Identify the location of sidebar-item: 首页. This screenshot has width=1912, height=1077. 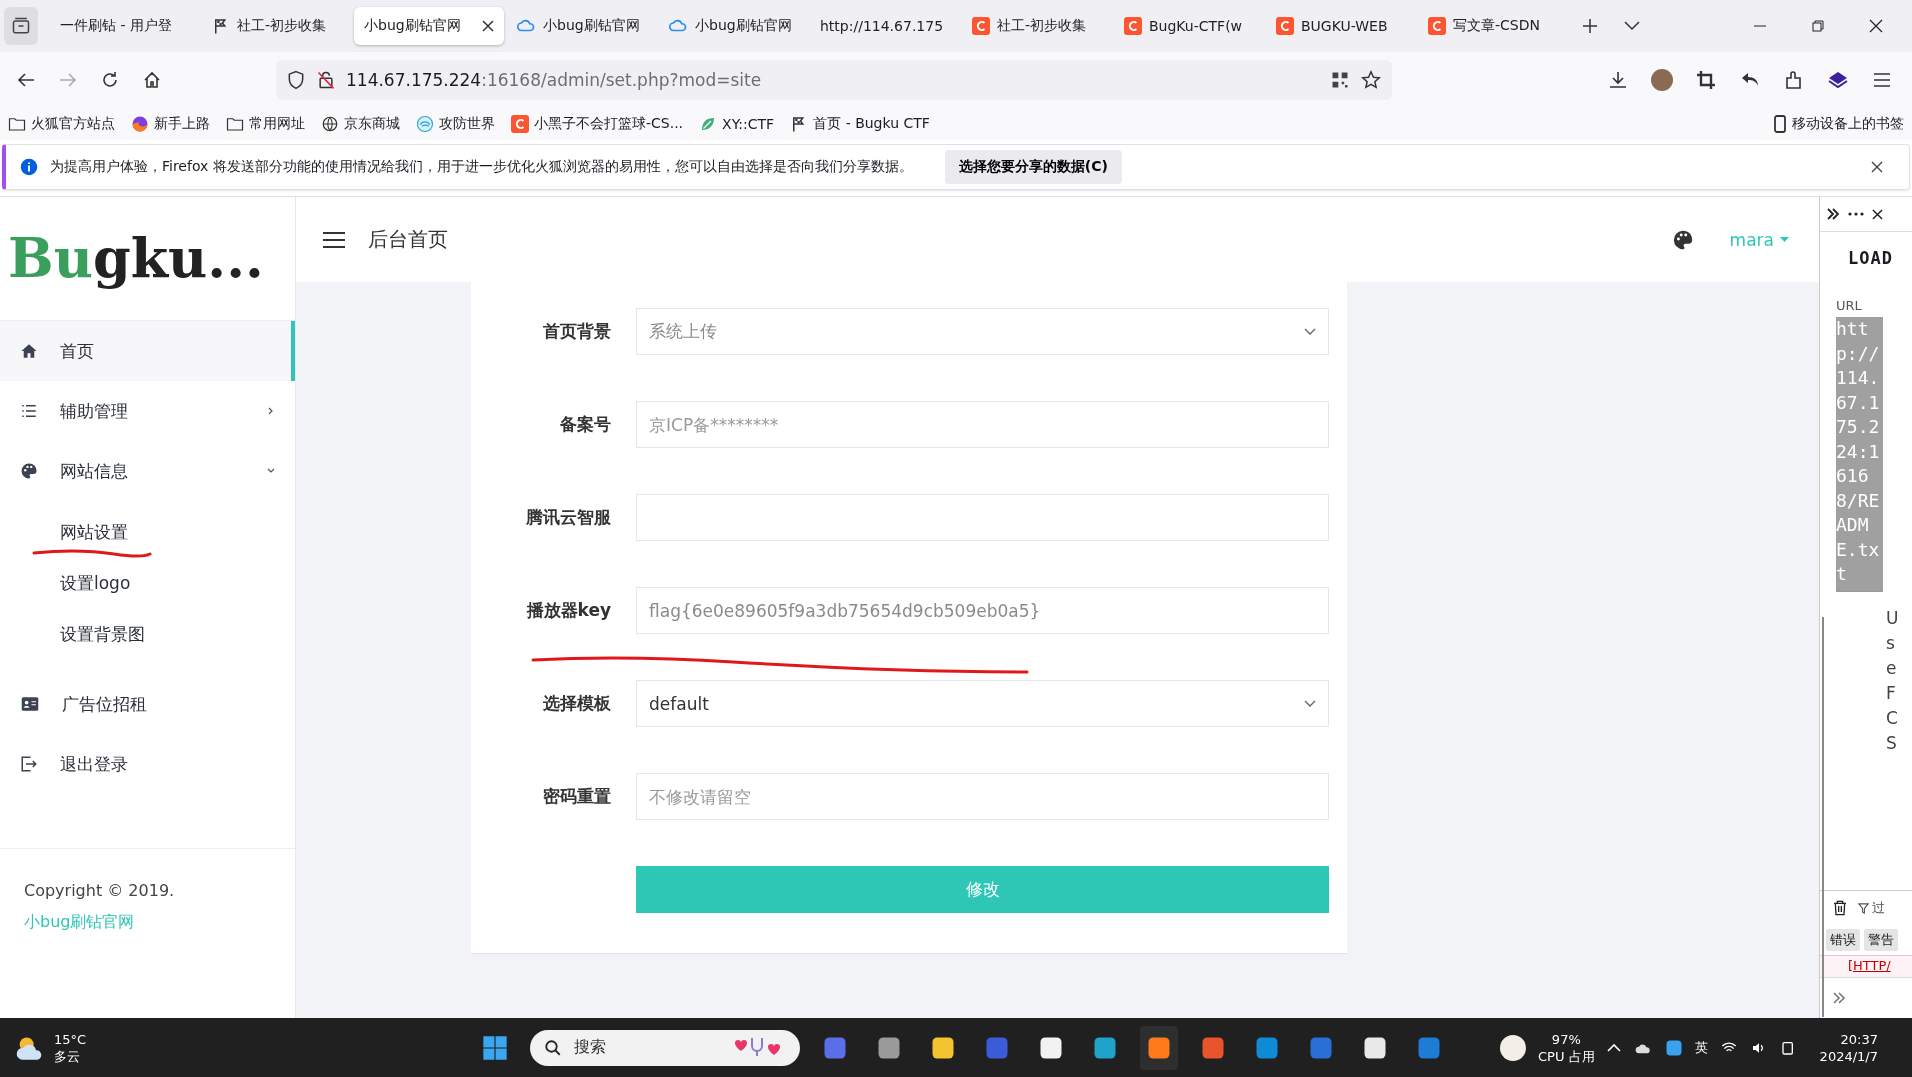
(147, 351).